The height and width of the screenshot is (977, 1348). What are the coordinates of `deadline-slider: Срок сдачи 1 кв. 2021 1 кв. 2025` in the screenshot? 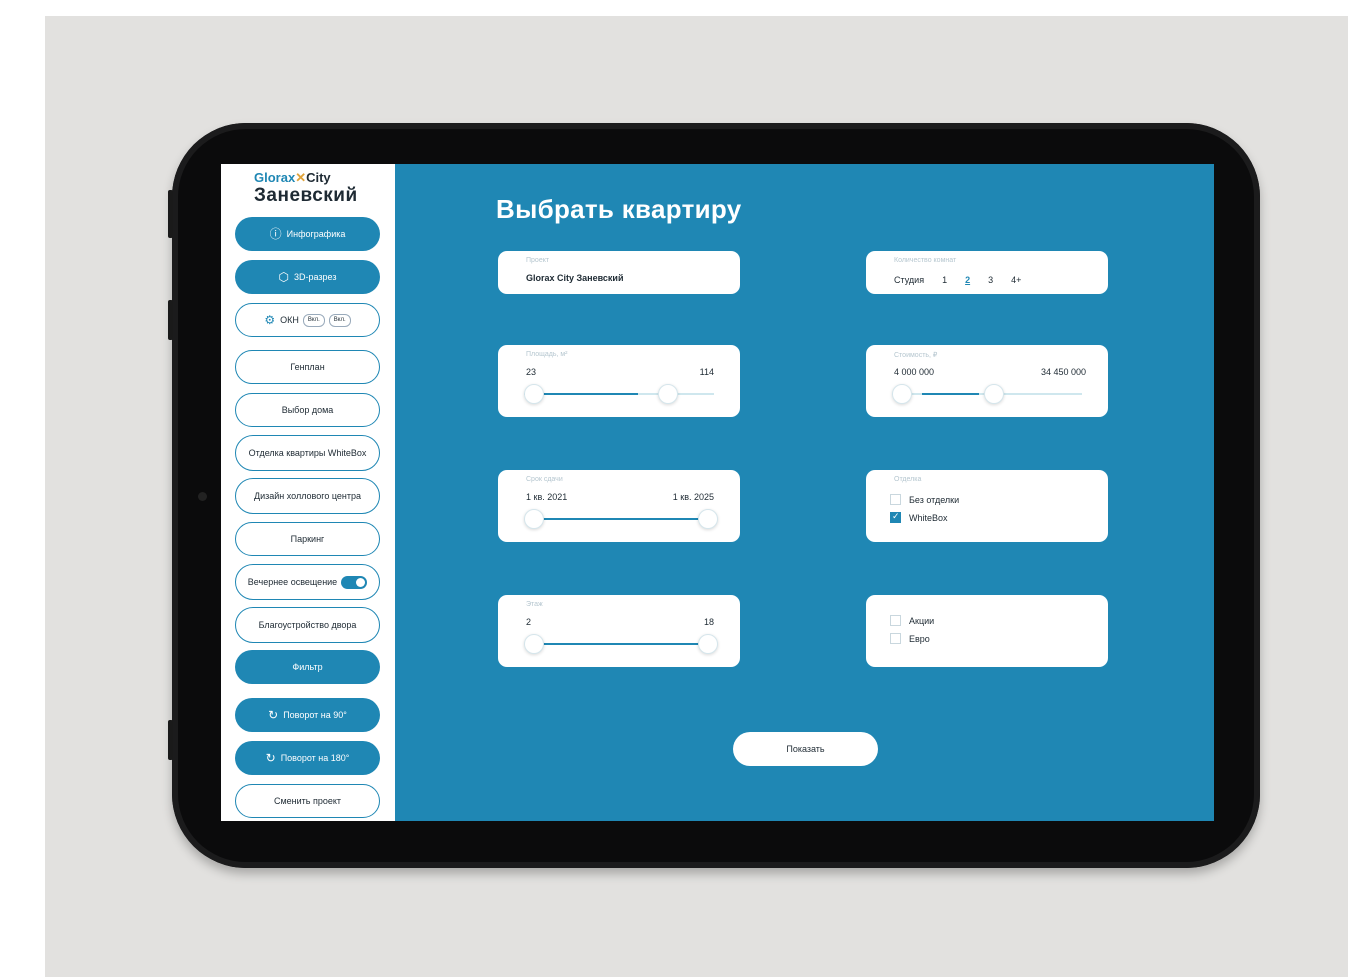 It's located at (619, 506).